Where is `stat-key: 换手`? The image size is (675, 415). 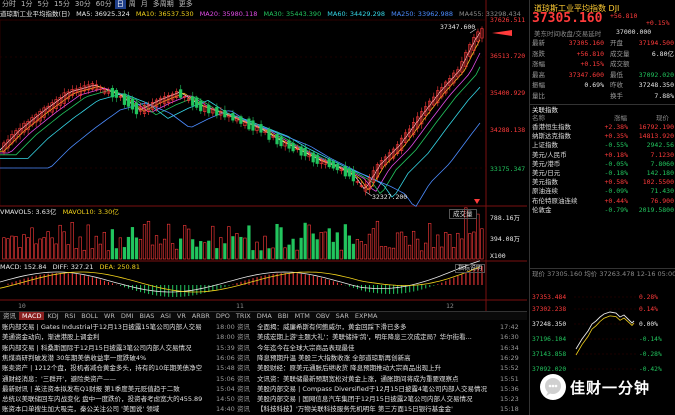 stat-key: 换手 is located at coordinates (616, 95).